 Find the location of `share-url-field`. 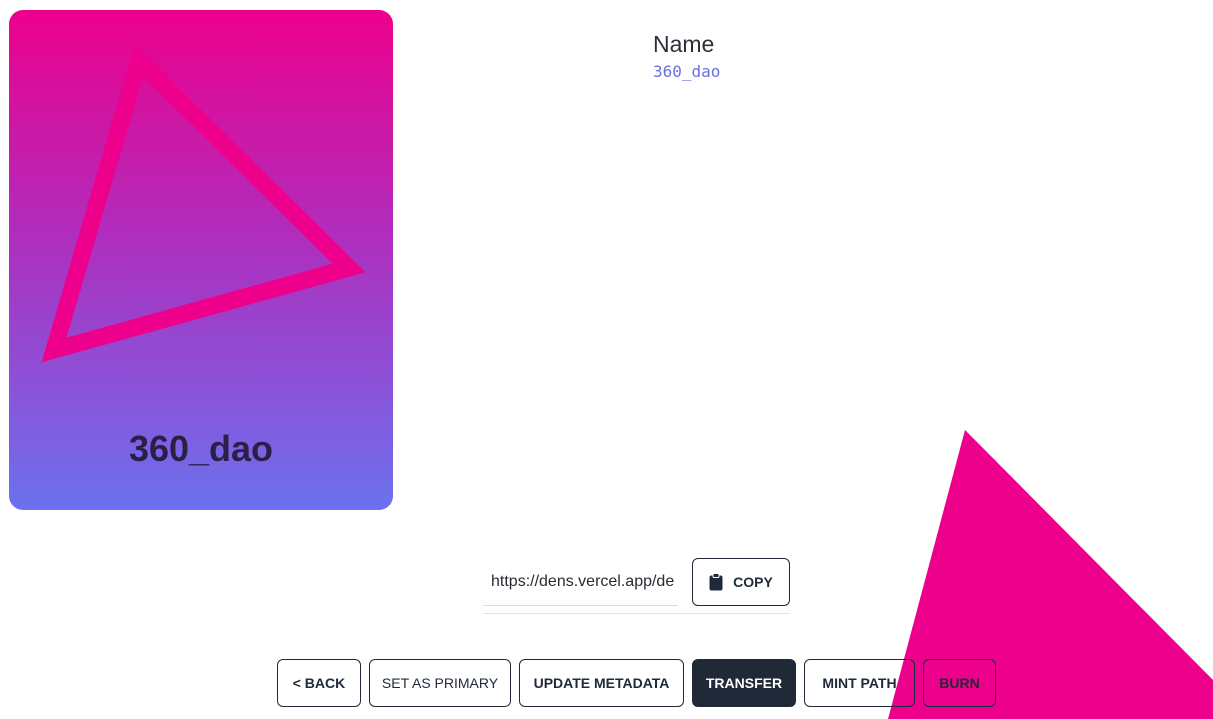

share-url-field is located at coordinates (580, 582).